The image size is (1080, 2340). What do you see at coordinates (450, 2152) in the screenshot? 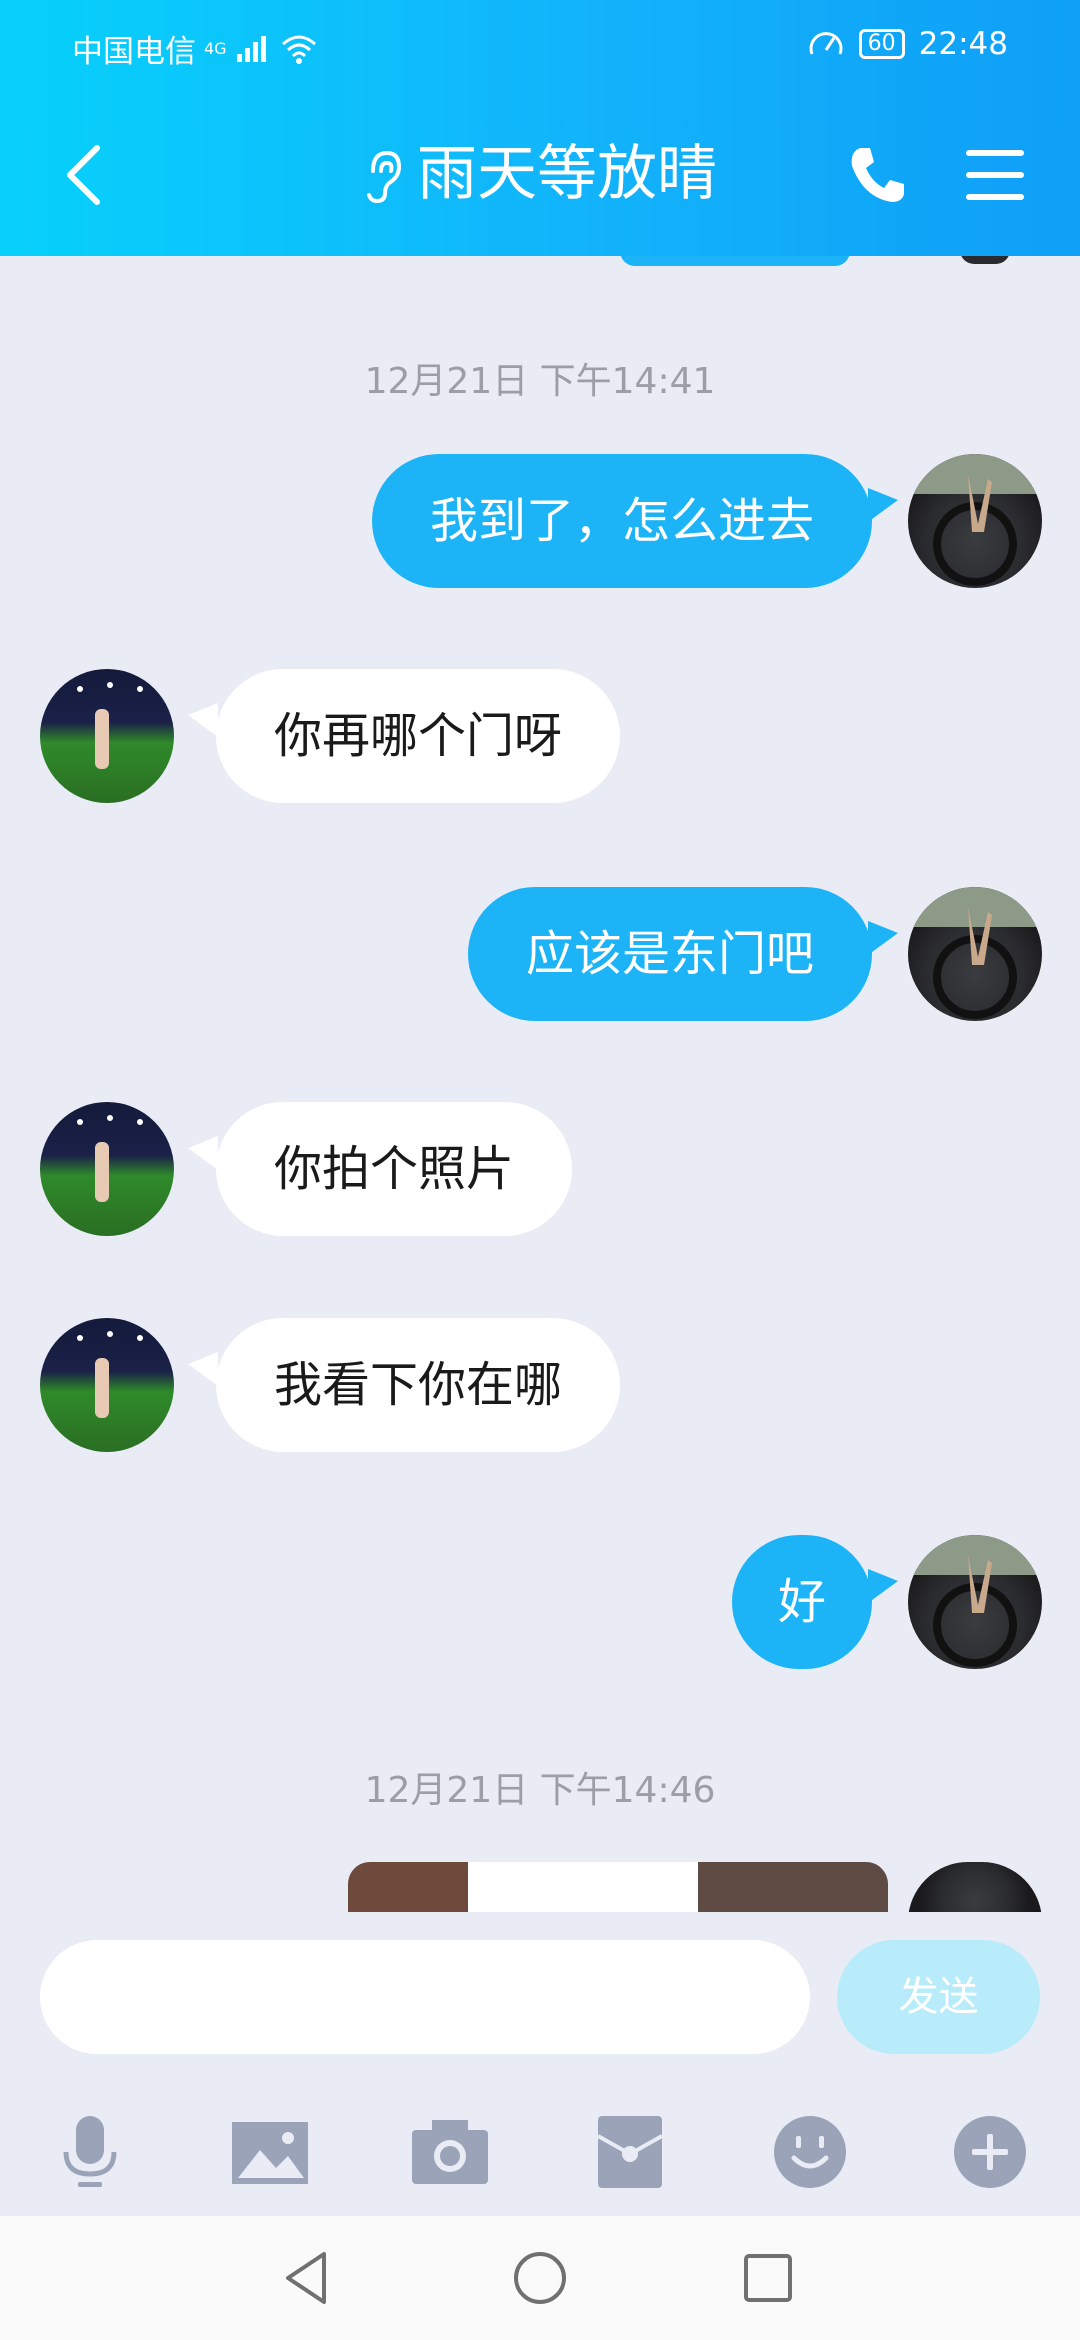
I see `camera-icon` at bounding box center [450, 2152].